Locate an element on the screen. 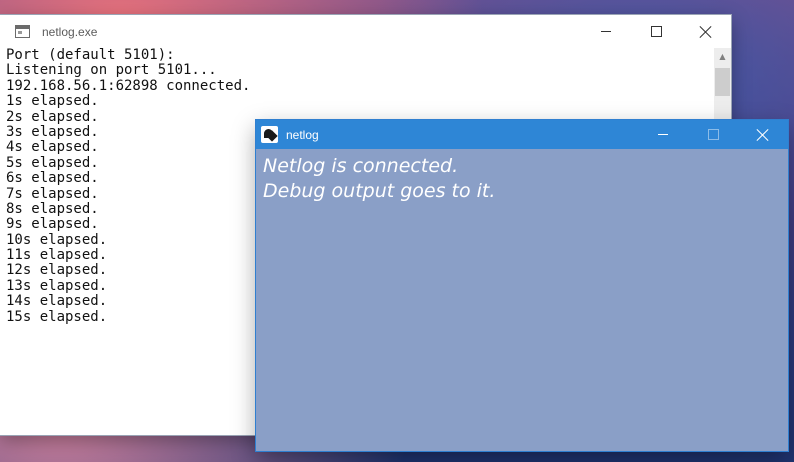 This screenshot has height=462, width=794. console-window-controls is located at coordinates (656, 31).